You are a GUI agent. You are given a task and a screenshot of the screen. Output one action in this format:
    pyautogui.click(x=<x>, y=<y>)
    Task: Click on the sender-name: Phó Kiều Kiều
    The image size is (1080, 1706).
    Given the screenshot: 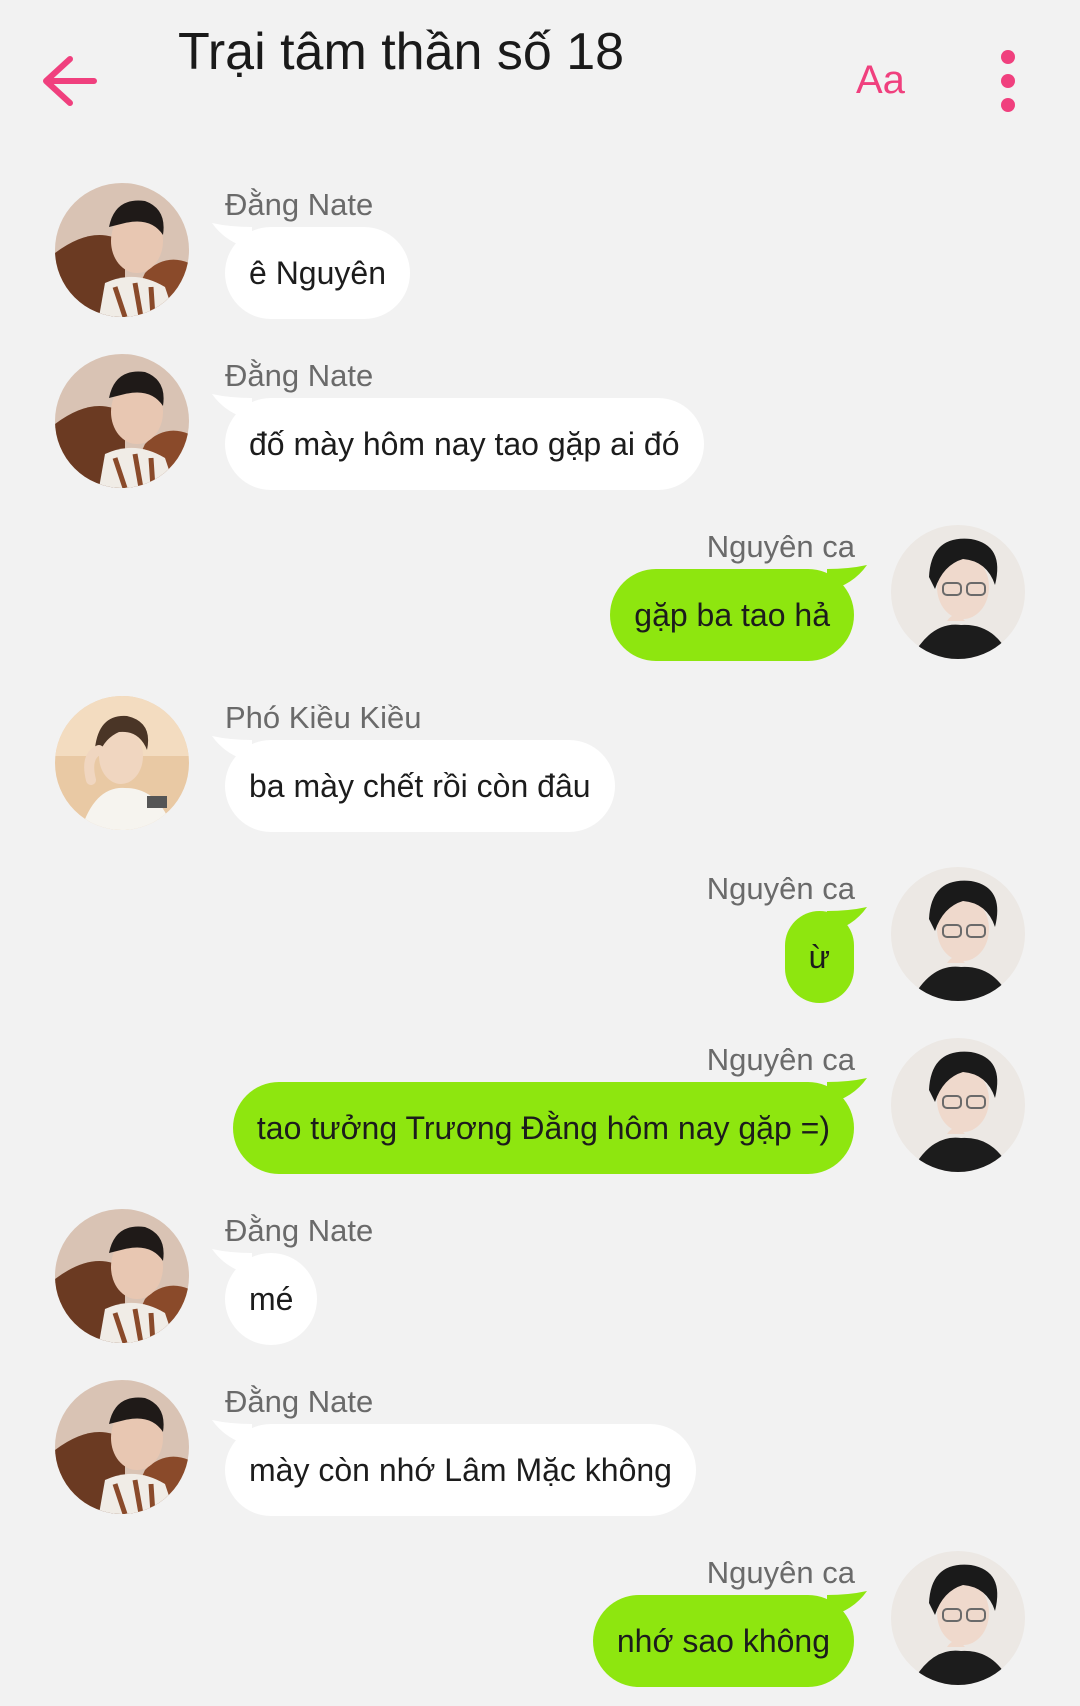 What is the action you would take?
    pyautogui.click(x=323, y=717)
    